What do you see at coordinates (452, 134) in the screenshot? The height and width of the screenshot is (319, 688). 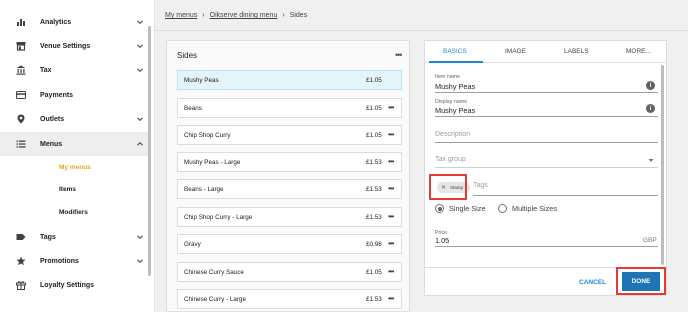 I see `description-field: Description` at bounding box center [452, 134].